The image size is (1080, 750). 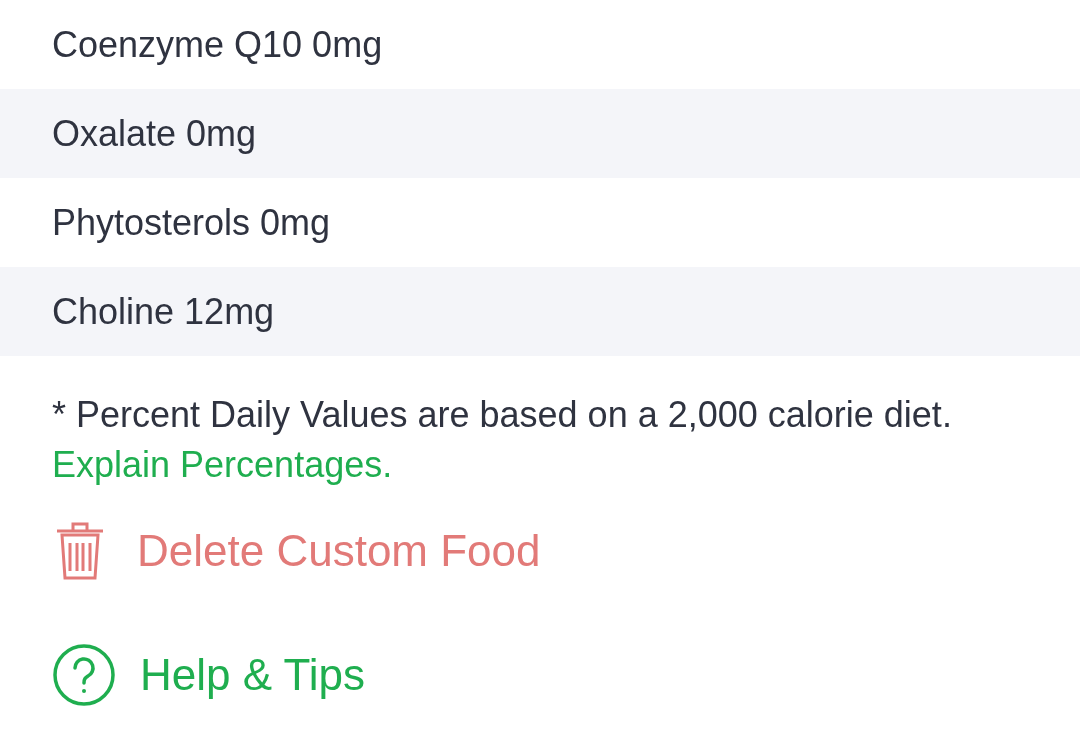 What do you see at coordinates (217, 44) in the screenshot?
I see `nutrient-label: Coenzyme Q10 0mg` at bounding box center [217, 44].